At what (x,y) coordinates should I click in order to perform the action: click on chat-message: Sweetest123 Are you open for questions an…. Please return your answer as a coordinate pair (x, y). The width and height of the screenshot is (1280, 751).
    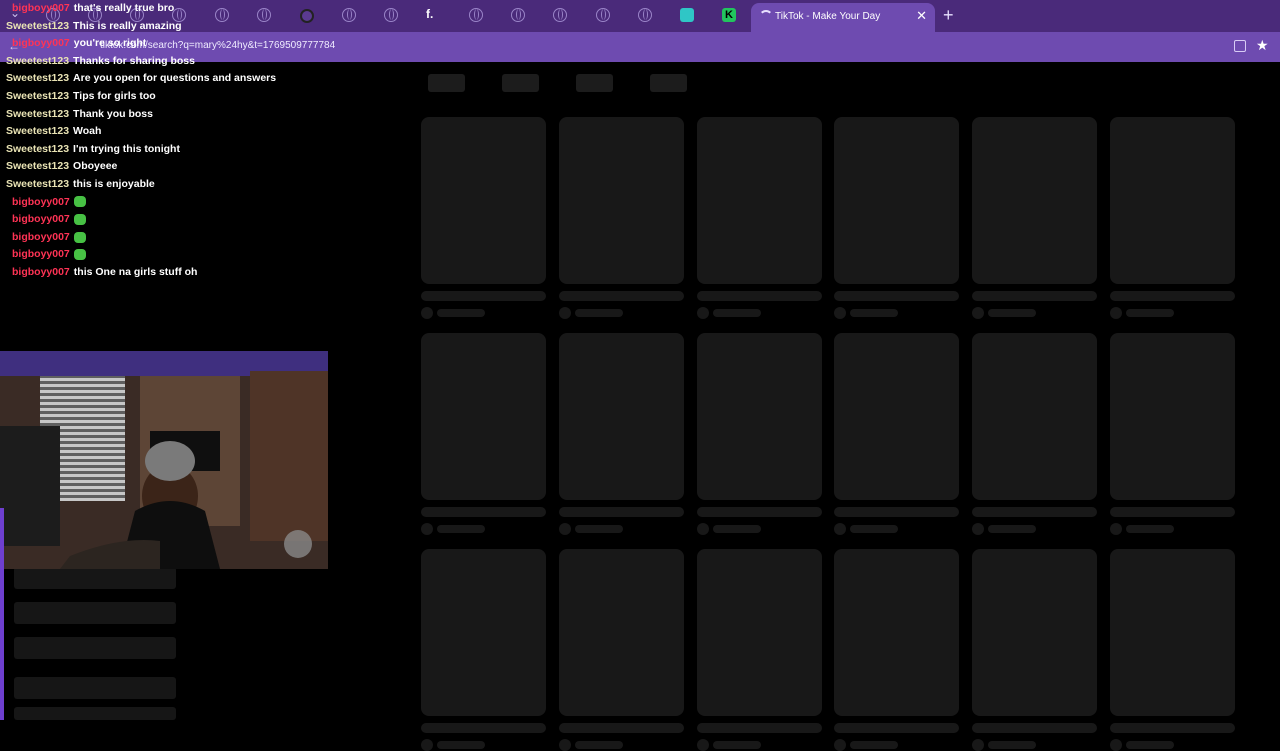
    Looking at the image, I should click on (141, 78).